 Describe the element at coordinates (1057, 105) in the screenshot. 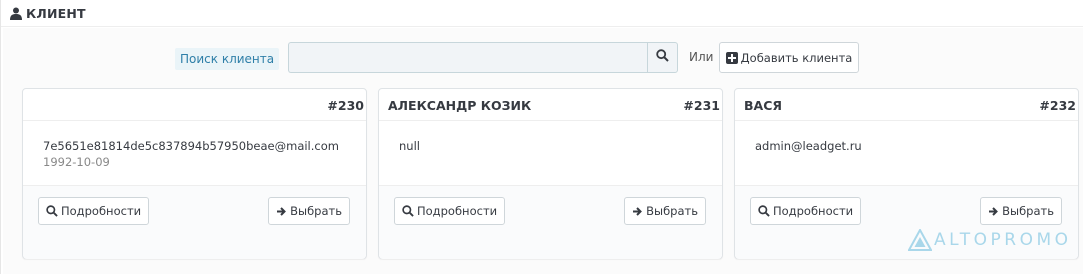

I see `client-id: #232` at that location.